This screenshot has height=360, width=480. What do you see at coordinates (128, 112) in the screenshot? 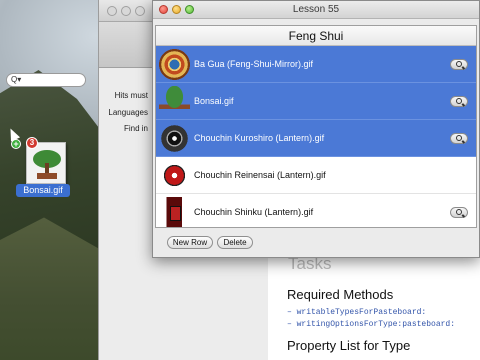
I see `filter-label-languages: Languages` at bounding box center [128, 112].